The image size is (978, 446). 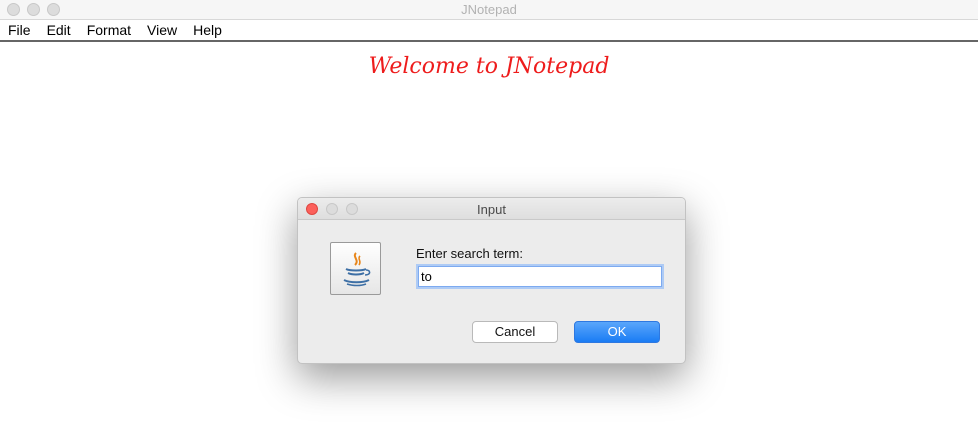 I want to click on input-dialog: Input Enter search term: Cancel OK, so click(x=491, y=280).